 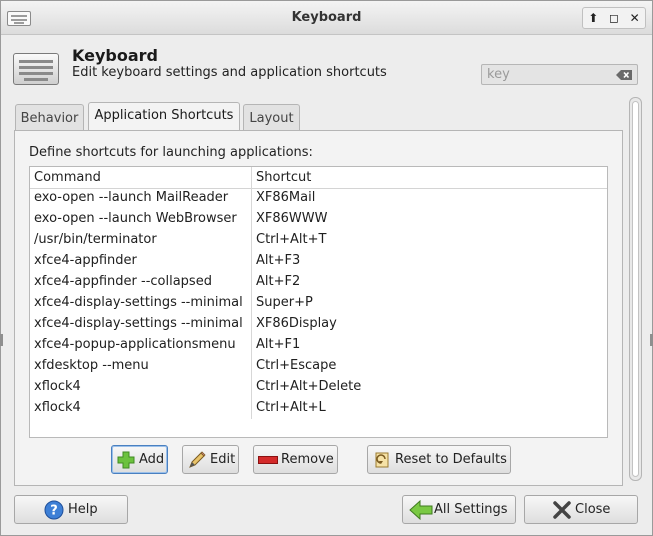 What do you see at coordinates (296, 323) in the screenshot?
I see `shortcut-cell: XF86Display` at bounding box center [296, 323].